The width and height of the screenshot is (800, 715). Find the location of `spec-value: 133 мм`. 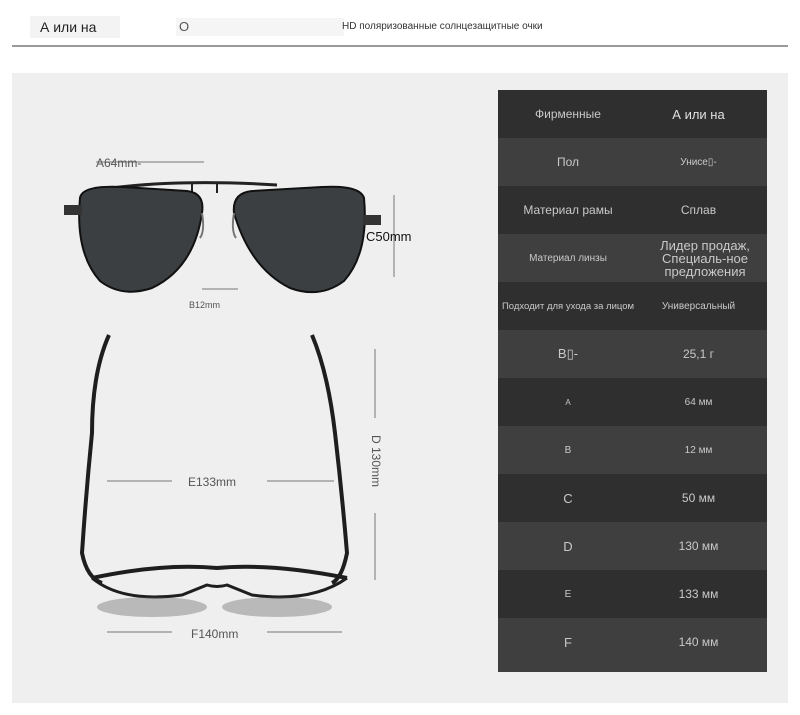

spec-value: 133 мм is located at coordinates (698, 594).